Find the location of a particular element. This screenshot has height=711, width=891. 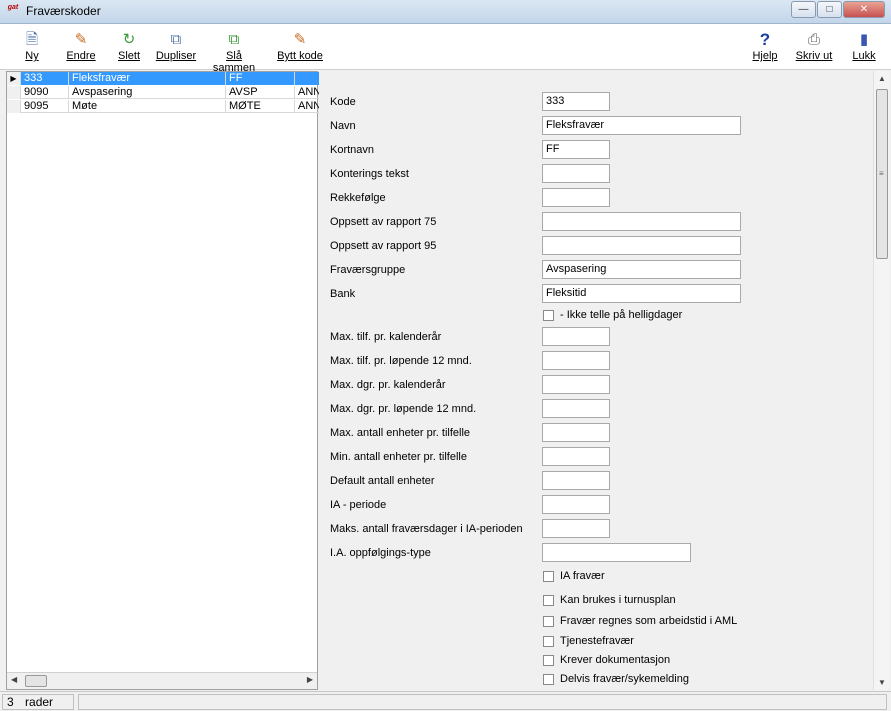

row-count: 3 is located at coordinates (10, 702).